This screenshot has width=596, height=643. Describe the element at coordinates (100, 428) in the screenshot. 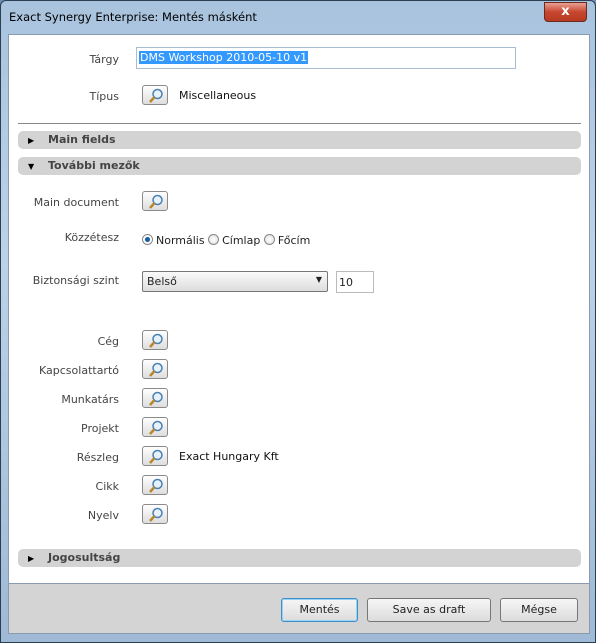

I see `lookup-label: Projekt` at that location.